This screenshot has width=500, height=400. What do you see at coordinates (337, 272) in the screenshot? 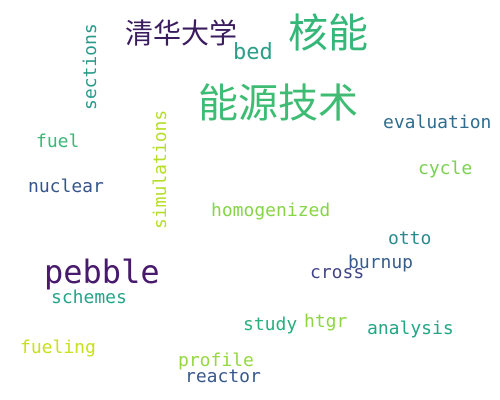
I see `word-cross: cross` at bounding box center [337, 272].